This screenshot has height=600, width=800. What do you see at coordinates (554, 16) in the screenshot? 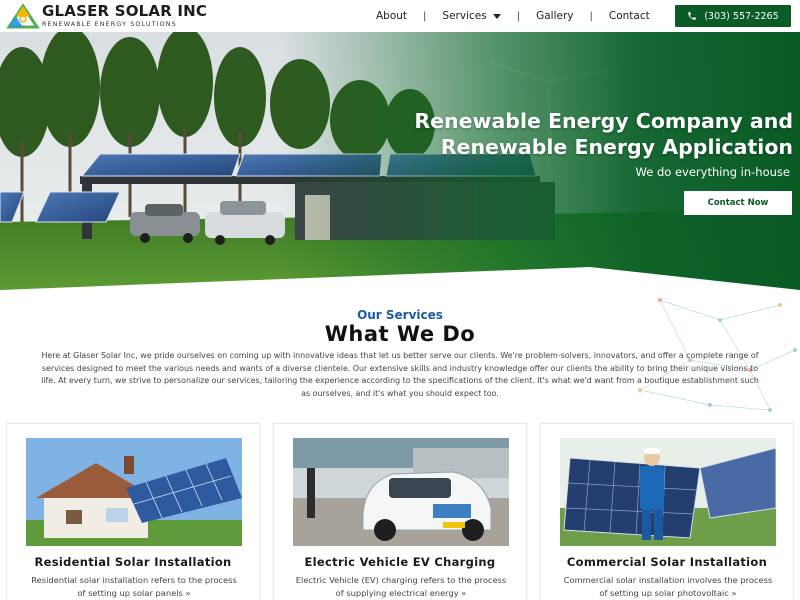
I see `nav-item-gallery: Gallery` at bounding box center [554, 16].